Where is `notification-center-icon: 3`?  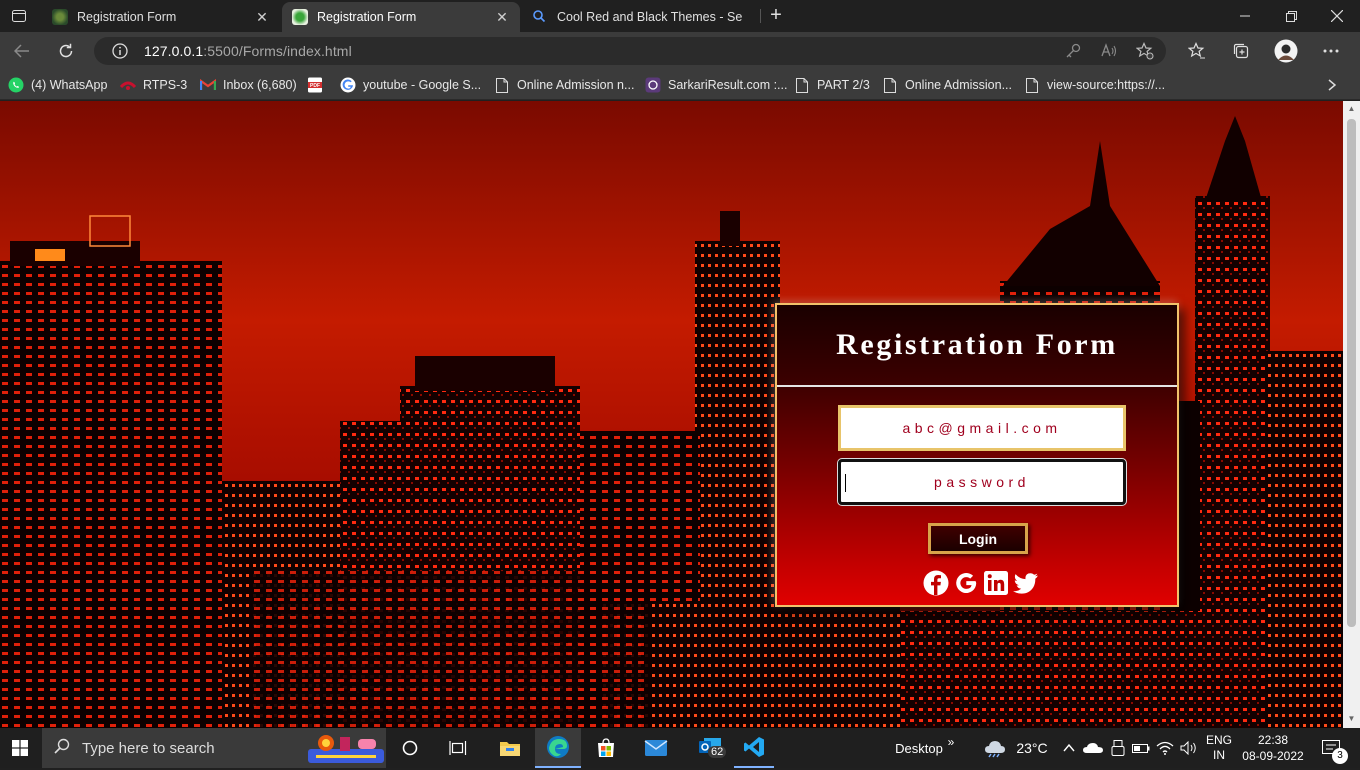 notification-center-icon: 3 is located at coordinates (1332, 748).